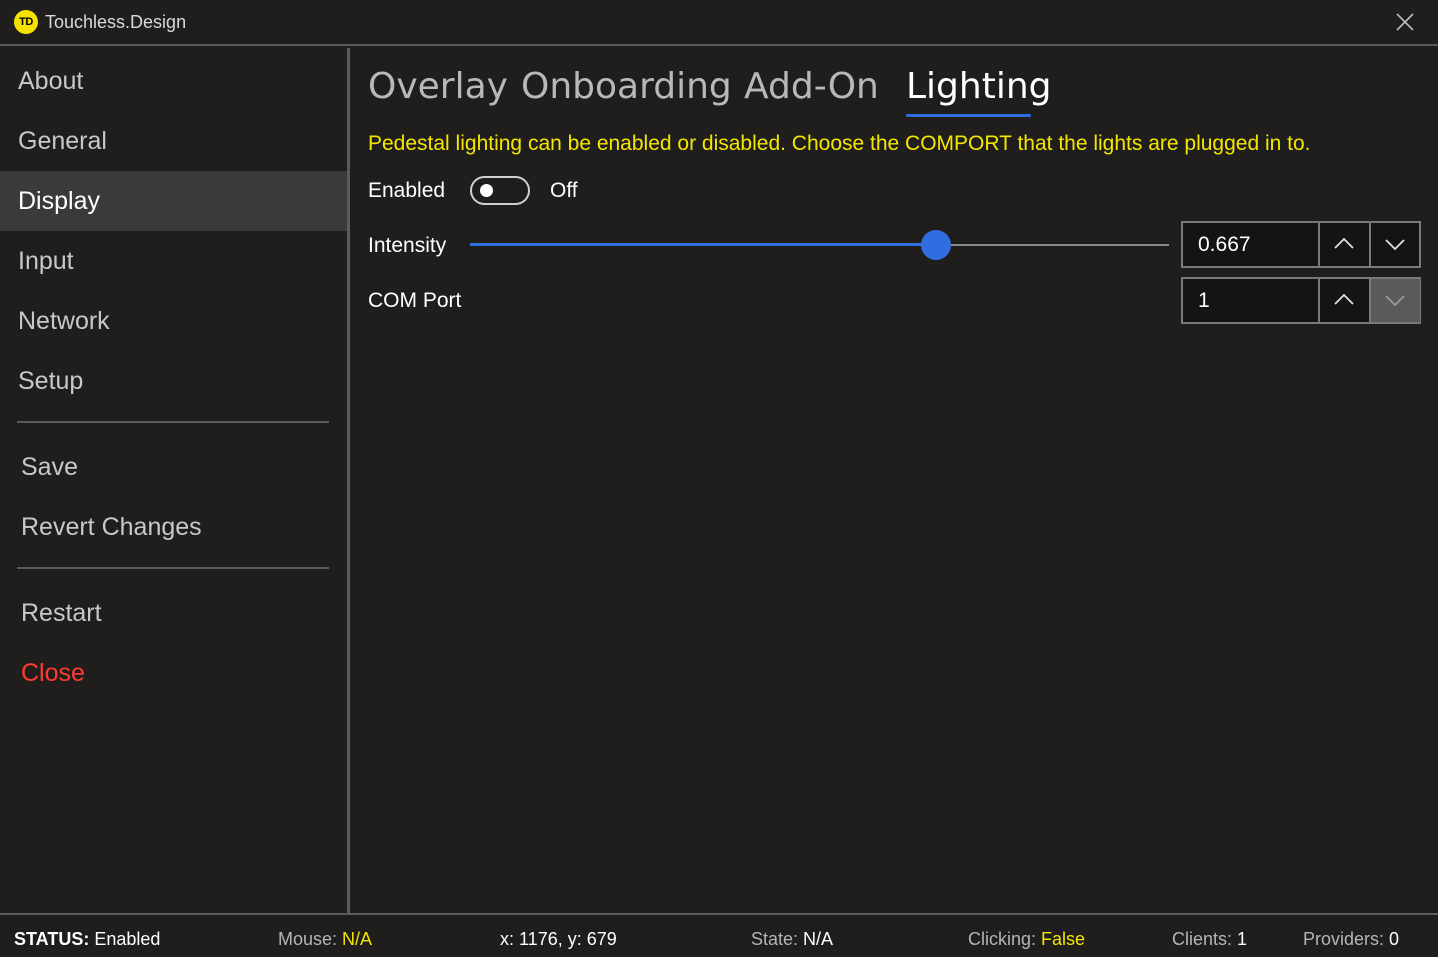 The width and height of the screenshot is (1438, 957). What do you see at coordinates (1394, 939) in the screenshot?
I see `providers-value: 0` at bounding box center [1394, 939].